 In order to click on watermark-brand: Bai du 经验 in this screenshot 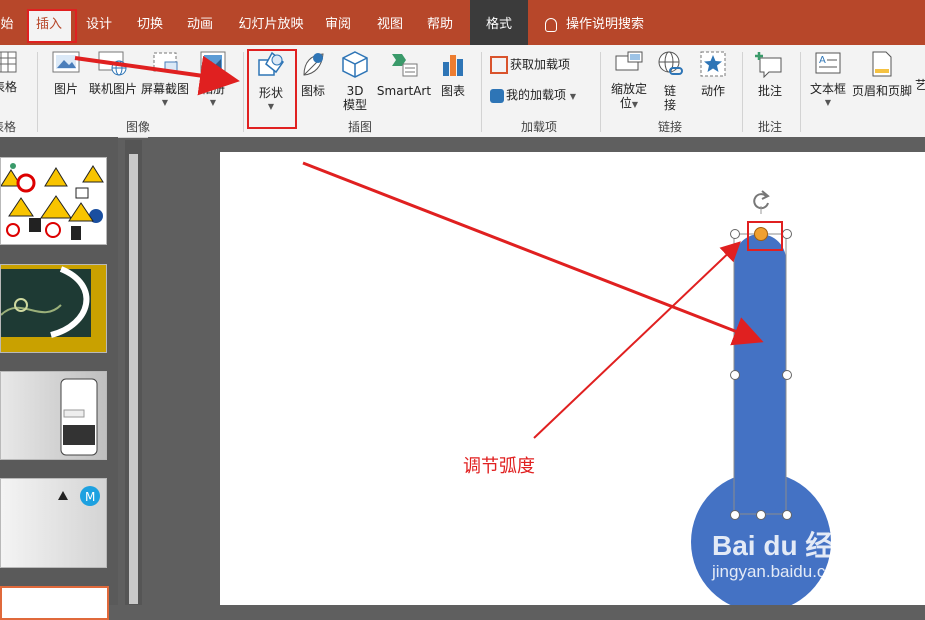, I will do `click(787, 545)`.